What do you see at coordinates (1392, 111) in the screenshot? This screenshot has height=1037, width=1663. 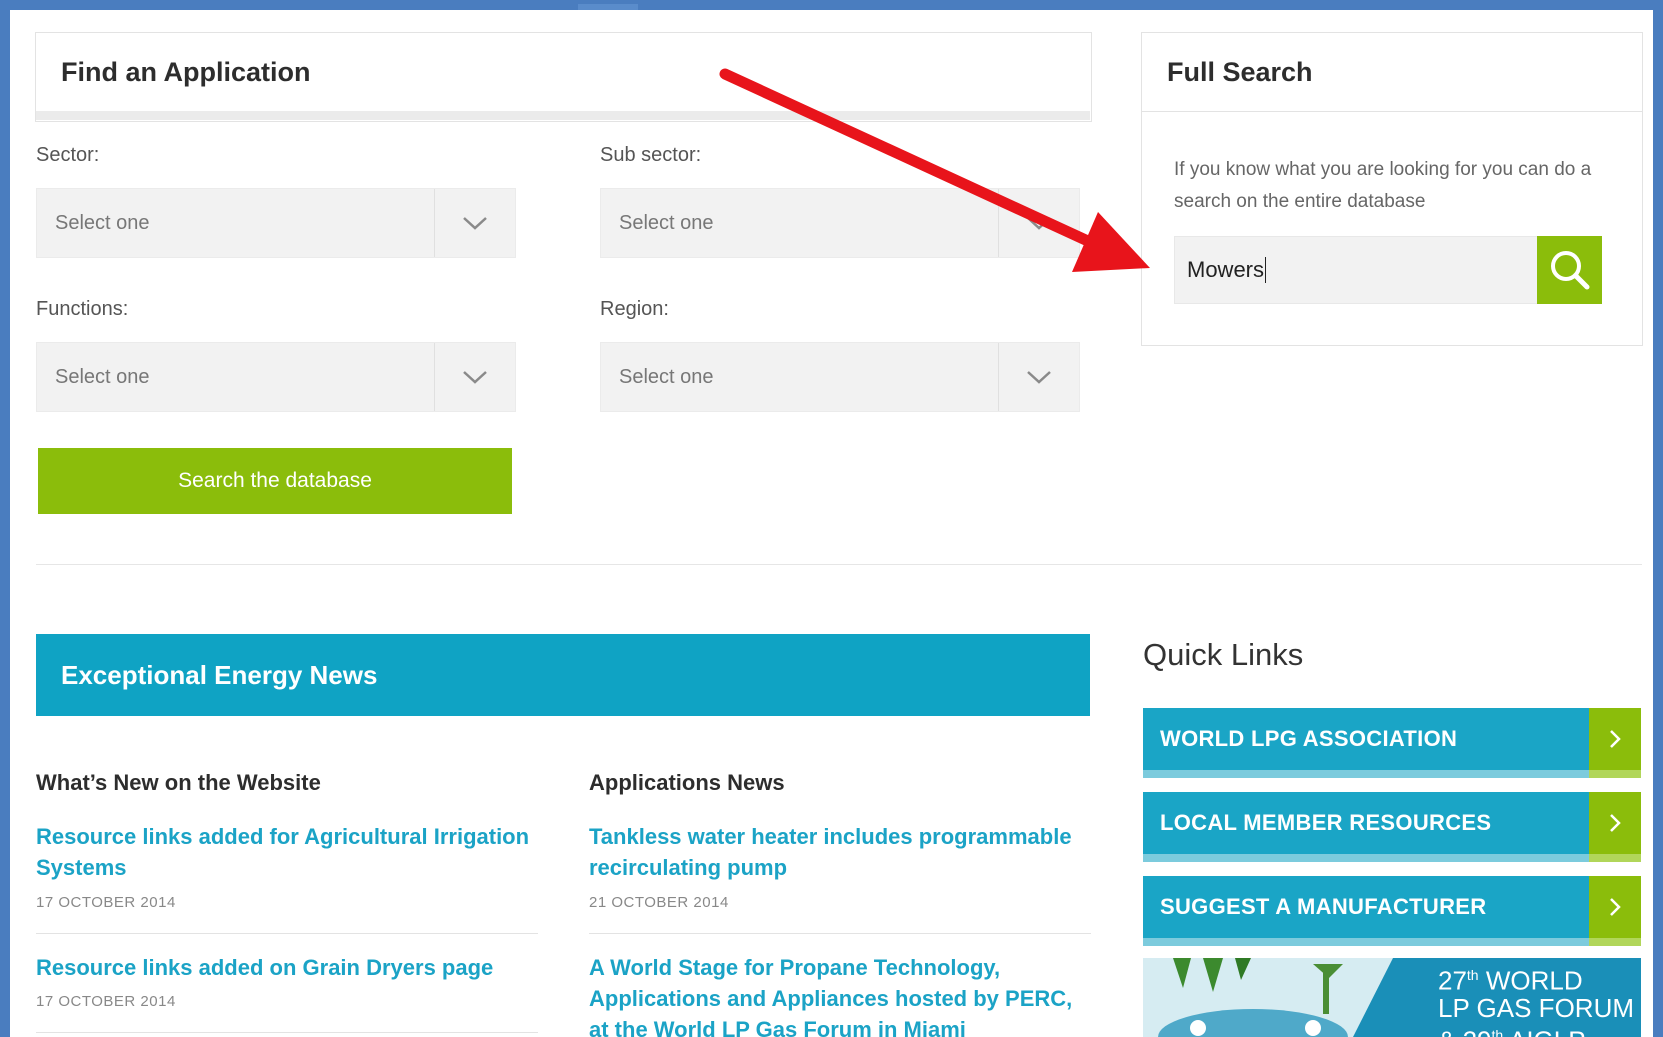 I see `full-search-header-rule` at bounding box center [1392, 111].